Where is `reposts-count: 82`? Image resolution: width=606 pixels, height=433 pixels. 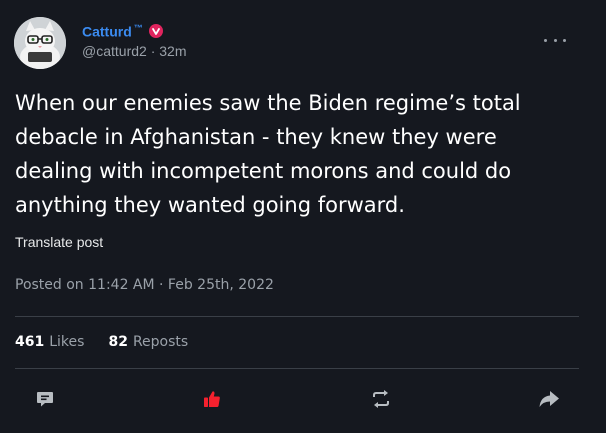 reposts-count: 82 is located at coordinates (118, 342).